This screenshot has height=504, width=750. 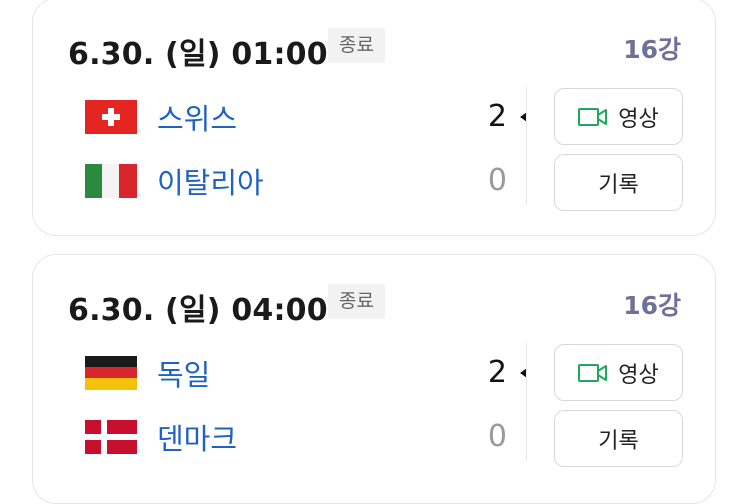 I want to click on team-name-link: 덴마크, so click(x=197, y=437).